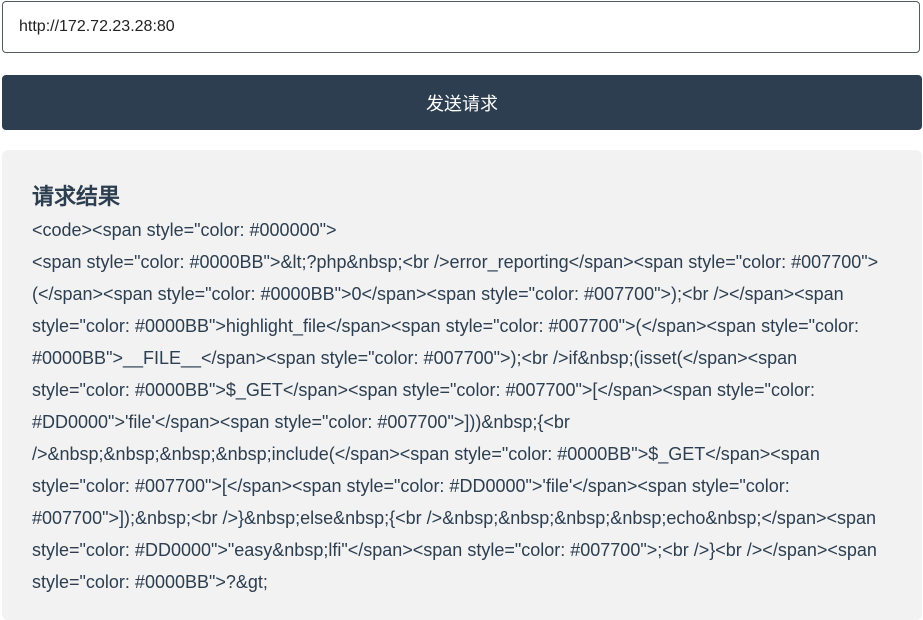 The width and height of the screenshot is (923, 620). Describe the element at coordinates (462, 102) in the screenshot. I see `send-request-button: 发送请求` at that location.